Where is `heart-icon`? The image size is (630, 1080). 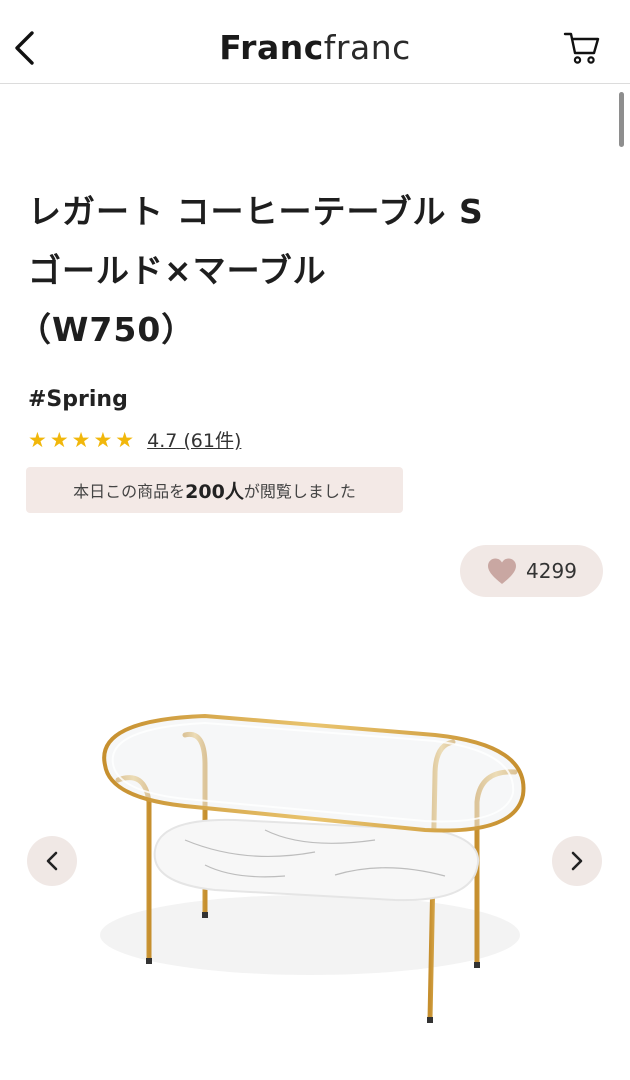
heart-icon is located at coordinates (502, 571).